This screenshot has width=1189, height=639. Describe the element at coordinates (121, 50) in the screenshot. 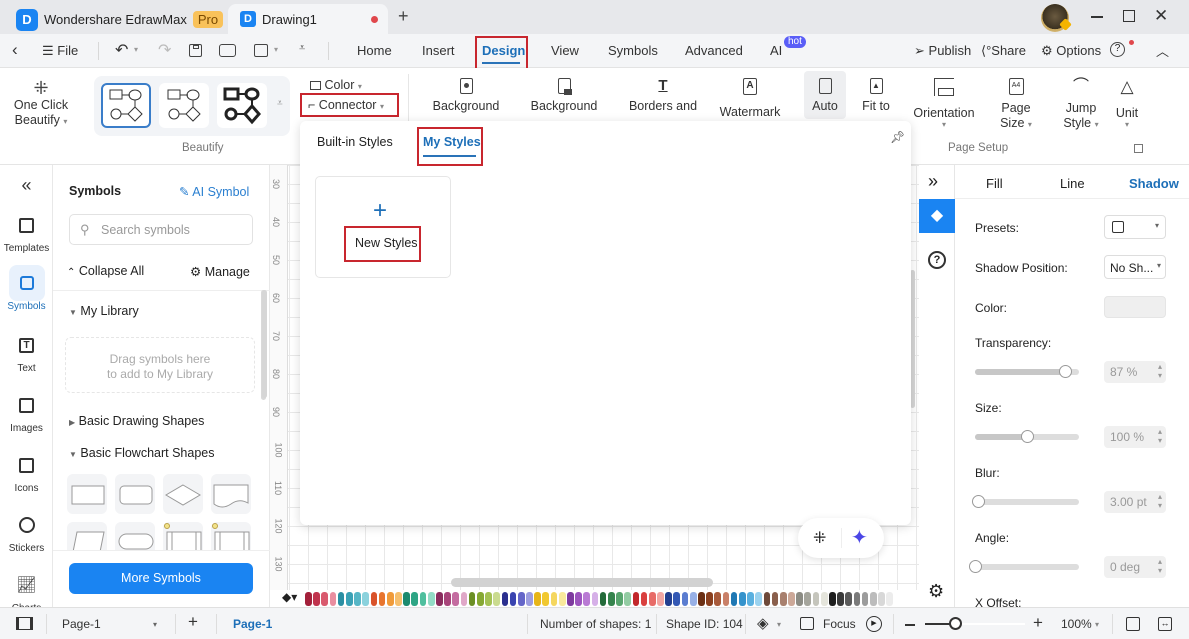

I see `undo-icon: ↶` at that location.